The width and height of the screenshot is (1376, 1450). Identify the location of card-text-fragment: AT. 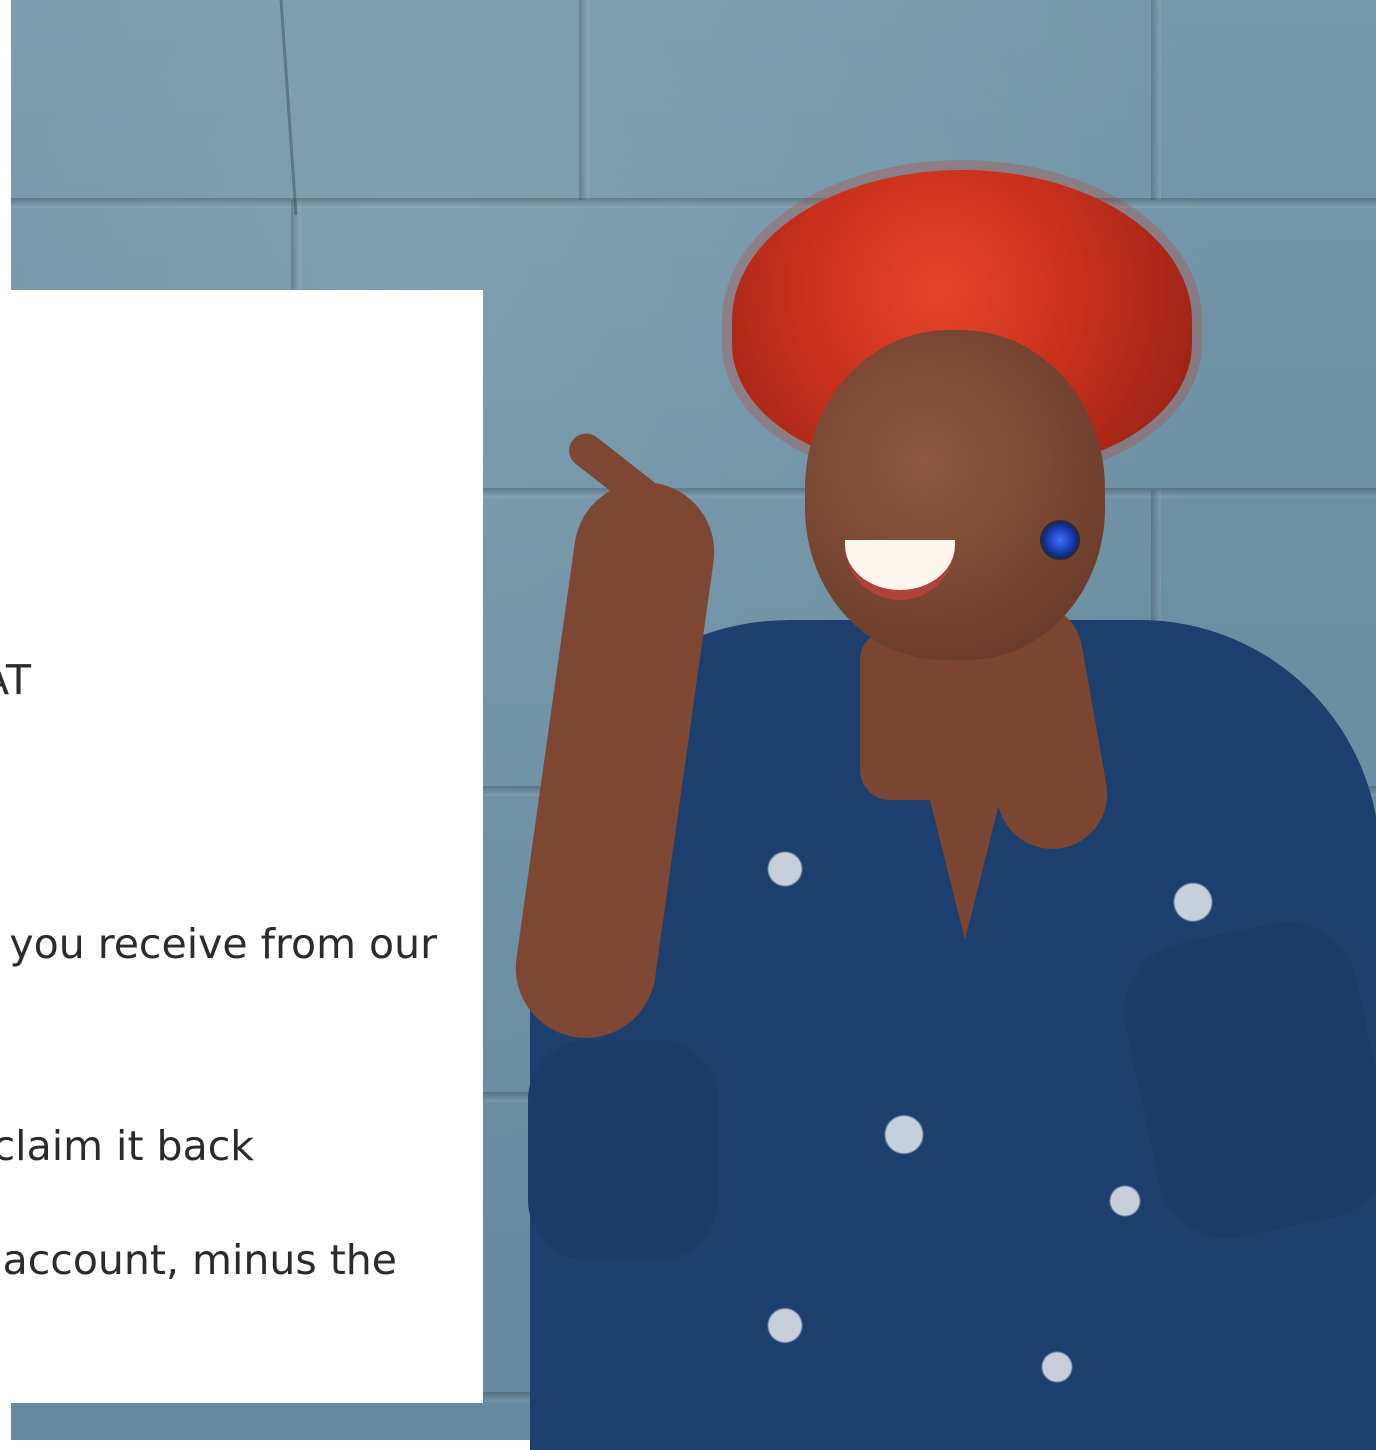
(15, 680).